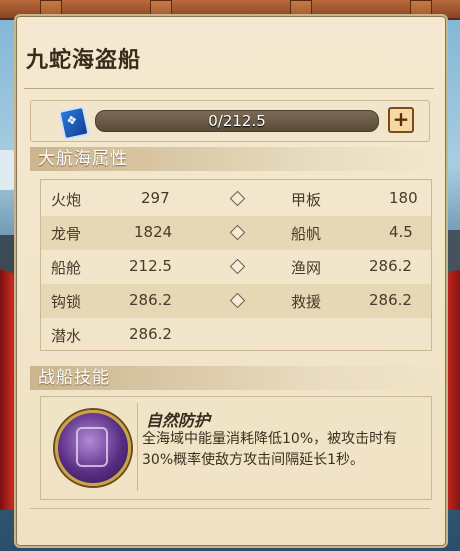 Image resolution: width=460 pixels, height=551 pixels. I want to click on table-row: 船舱 212.5 渔网 286.2, so click(236, 267).